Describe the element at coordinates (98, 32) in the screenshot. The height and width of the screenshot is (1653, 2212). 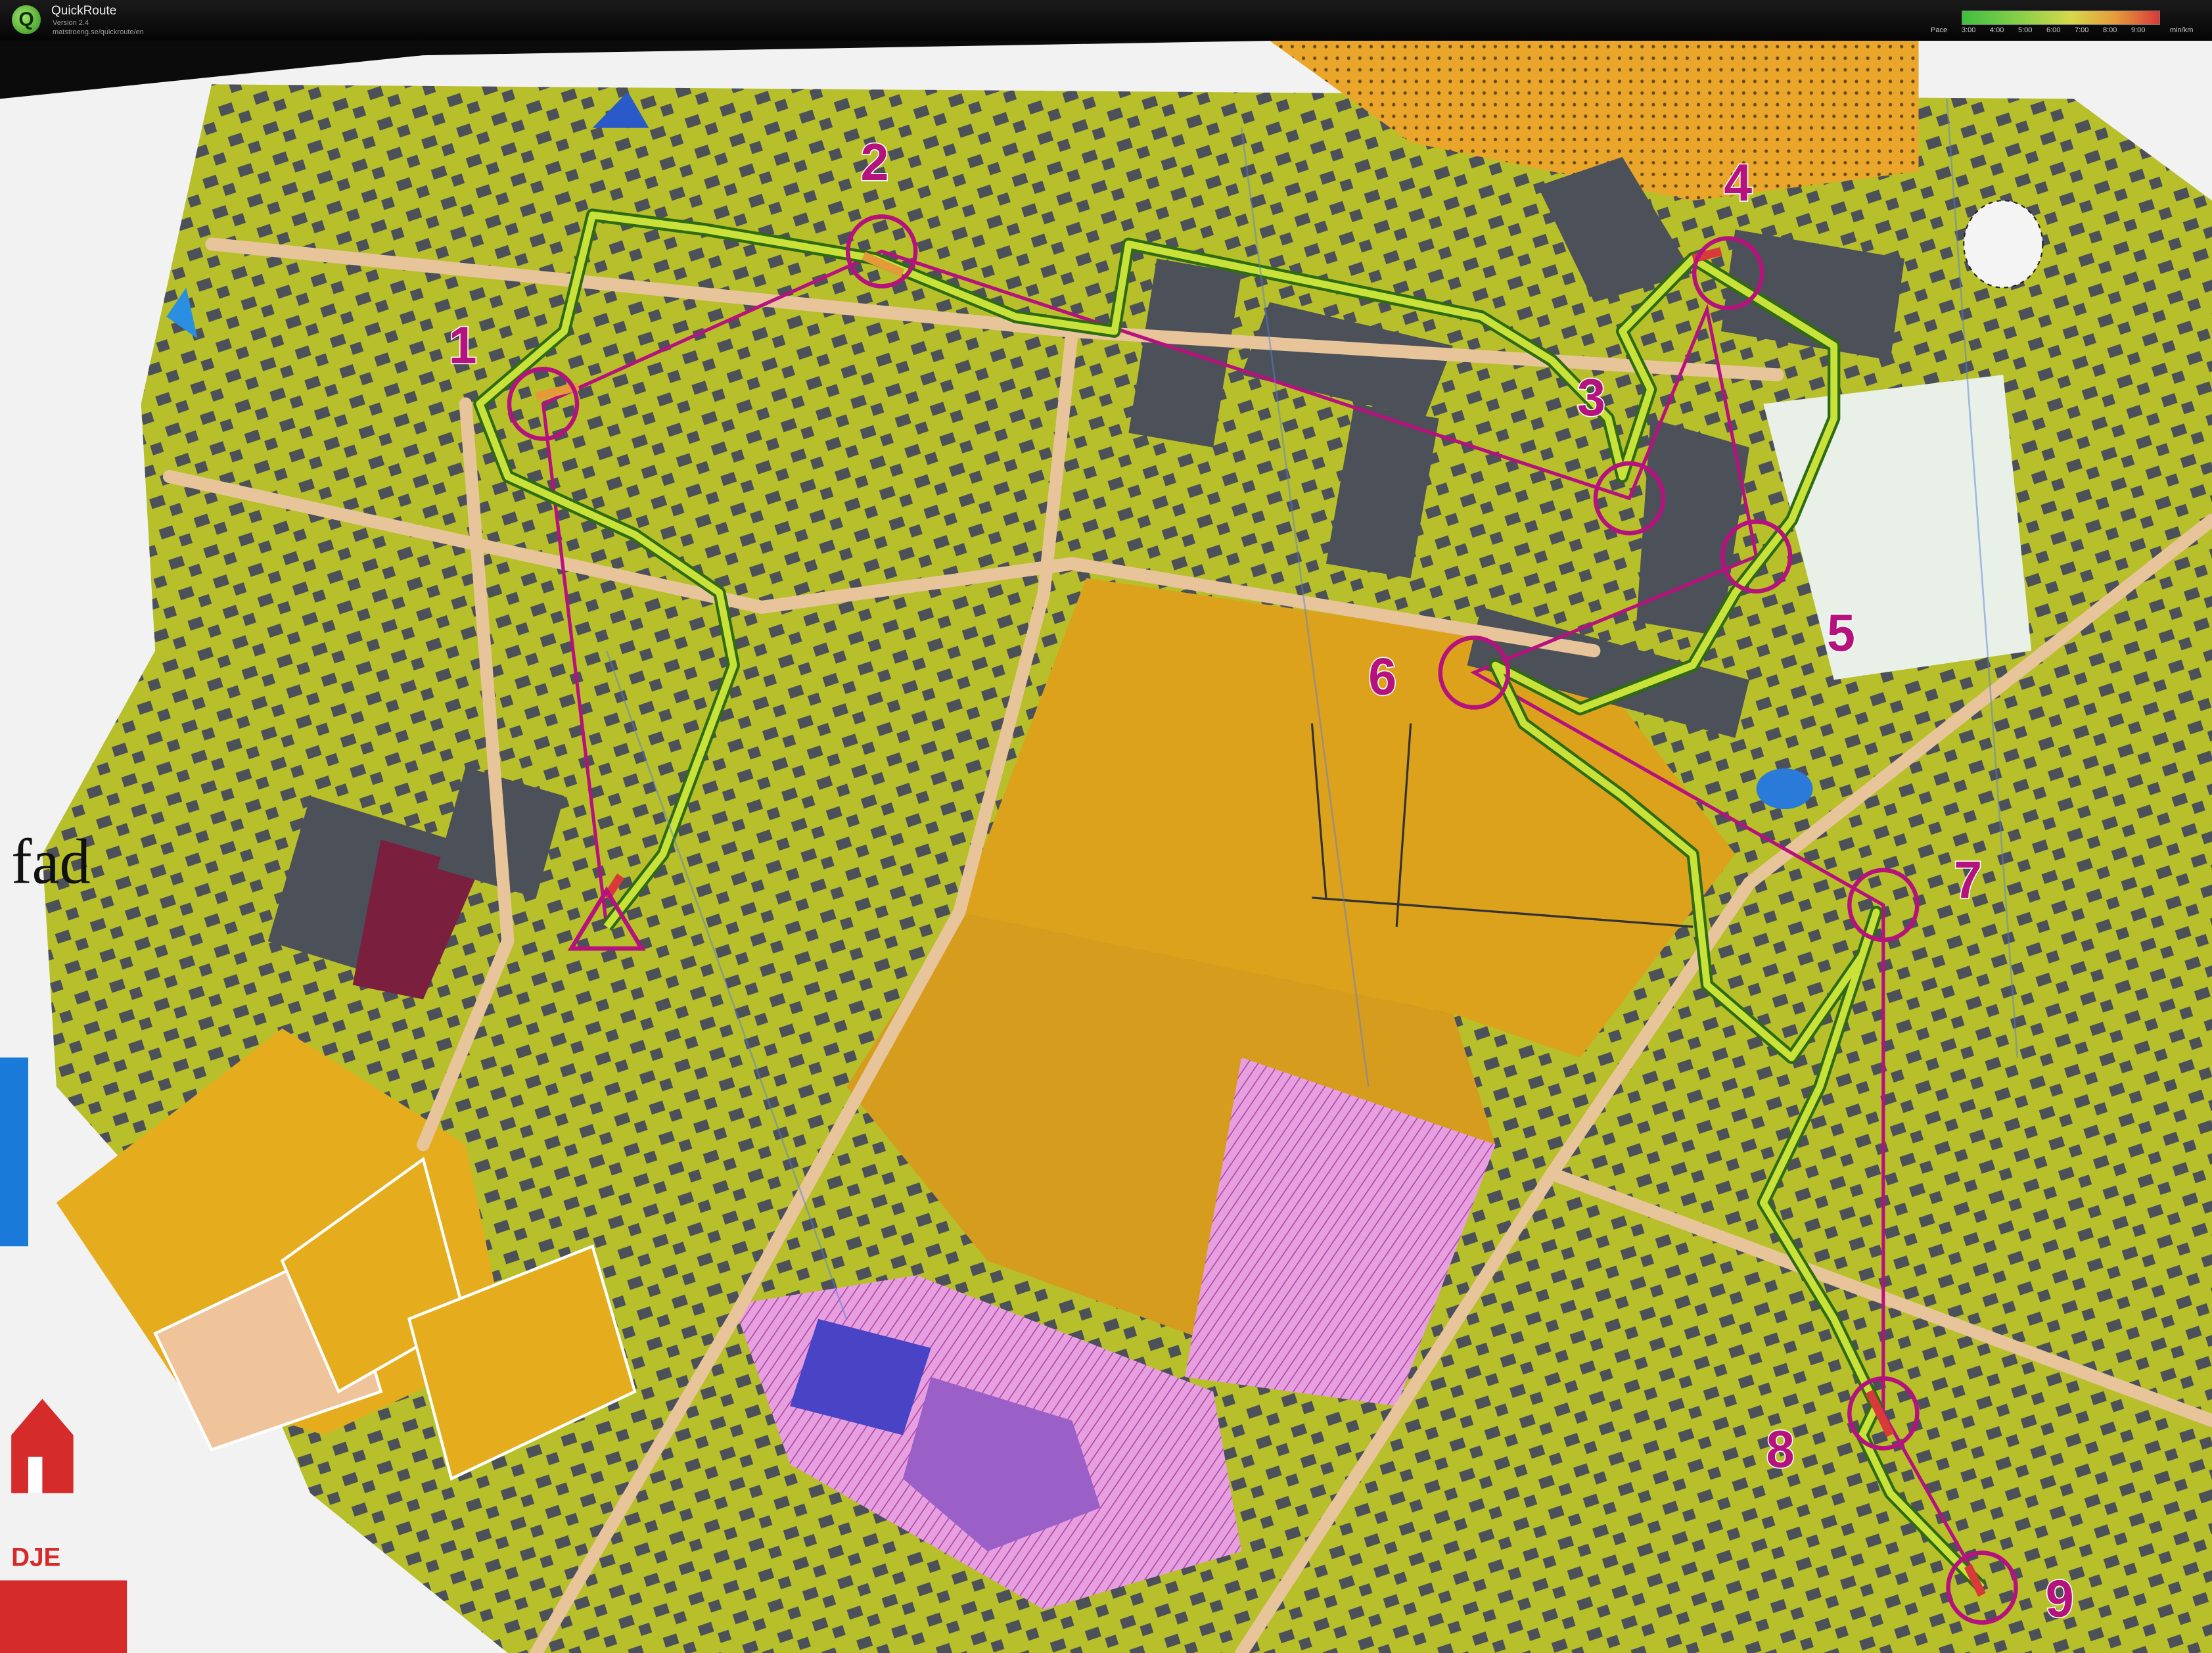
I see `app-url: matstroeng.se/quickroute/en` at that location.